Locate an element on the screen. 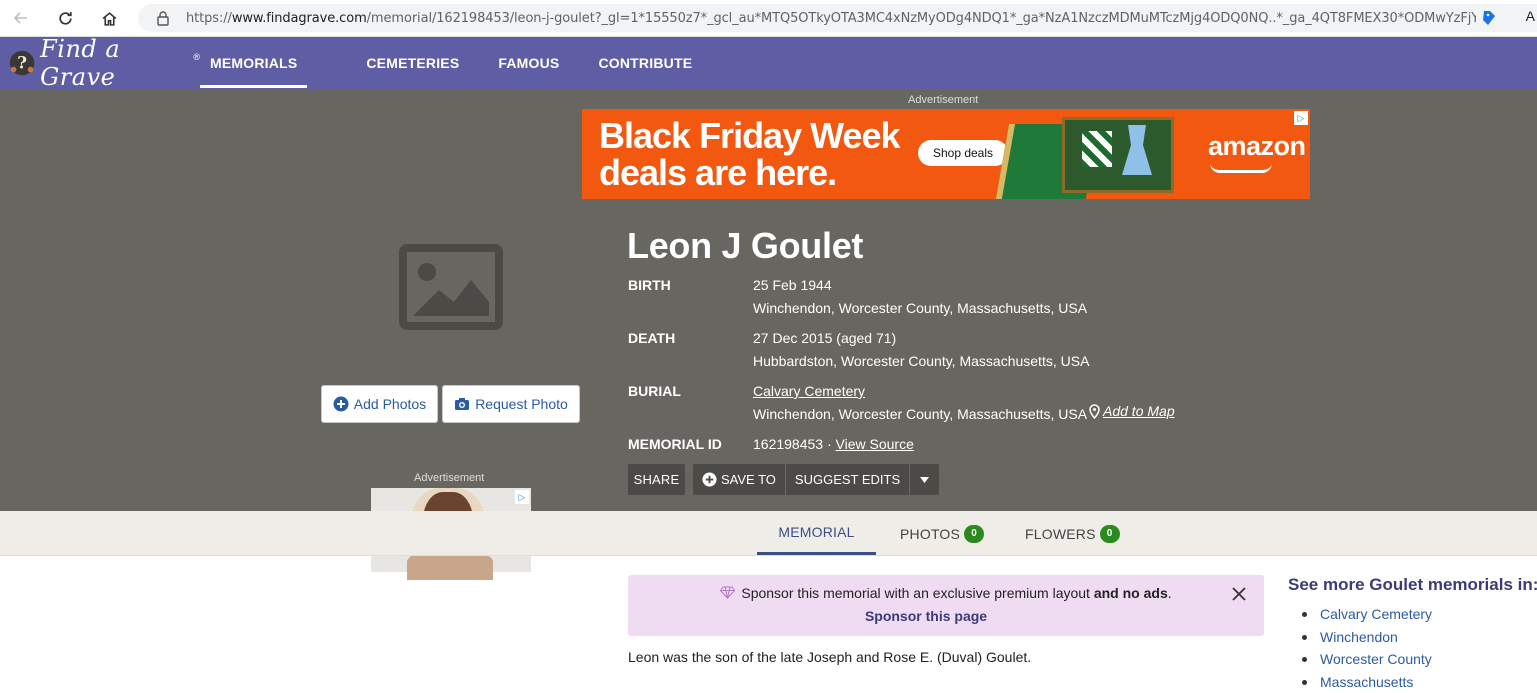  memorial-id-label: MEMORIAL ID is located at coordinates (675, 444).